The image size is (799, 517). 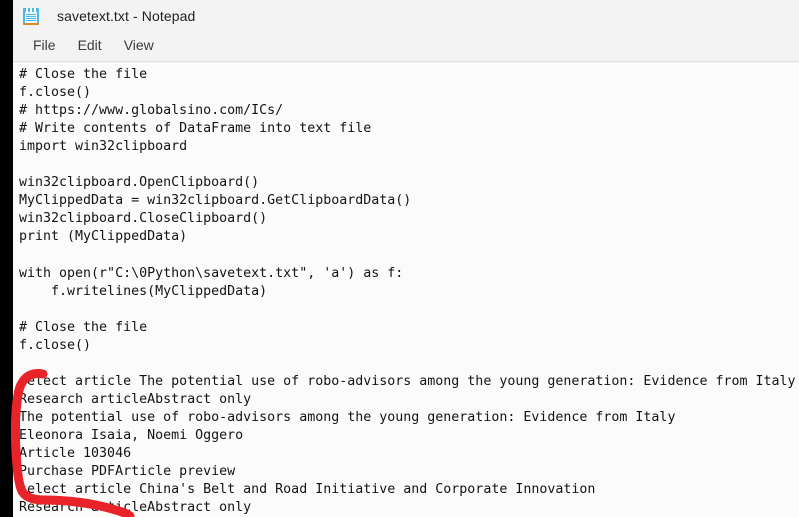 What do you see at coordinates (406, 16) in the screenshot?
I see `title-bar: savetext.txt - Notepad` at bounding box center [406, 16].